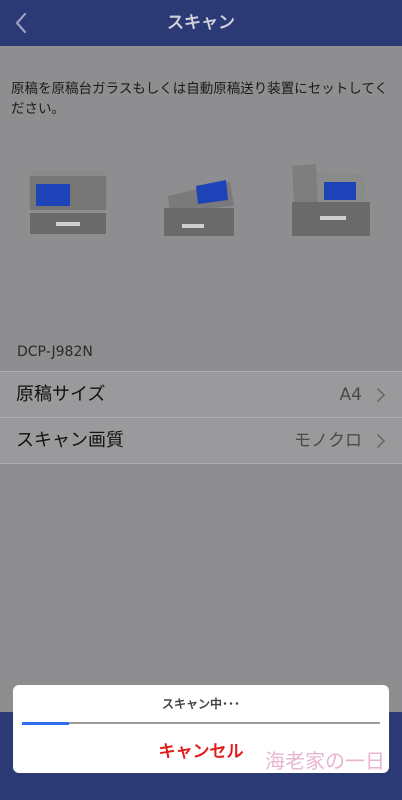 This screenshot has width=402, height=800. Describe the element at coordinates (201, 723) in the screenshot. I see `scan-progress-bar` at that location.